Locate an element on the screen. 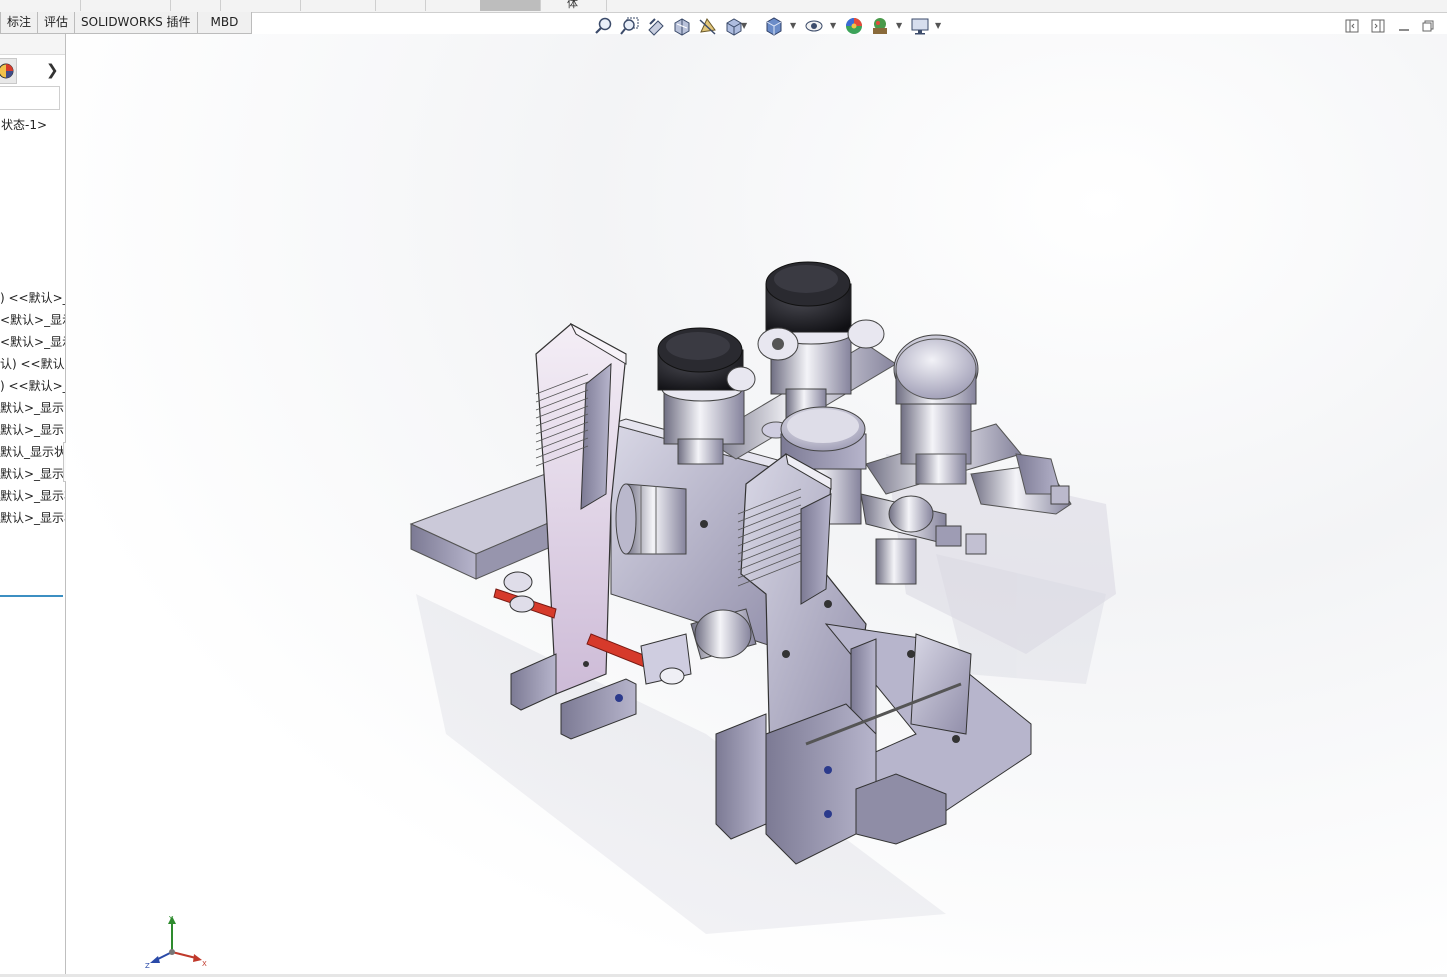  ribbon-partial-label: 体 is located at coordinates (572, 5).